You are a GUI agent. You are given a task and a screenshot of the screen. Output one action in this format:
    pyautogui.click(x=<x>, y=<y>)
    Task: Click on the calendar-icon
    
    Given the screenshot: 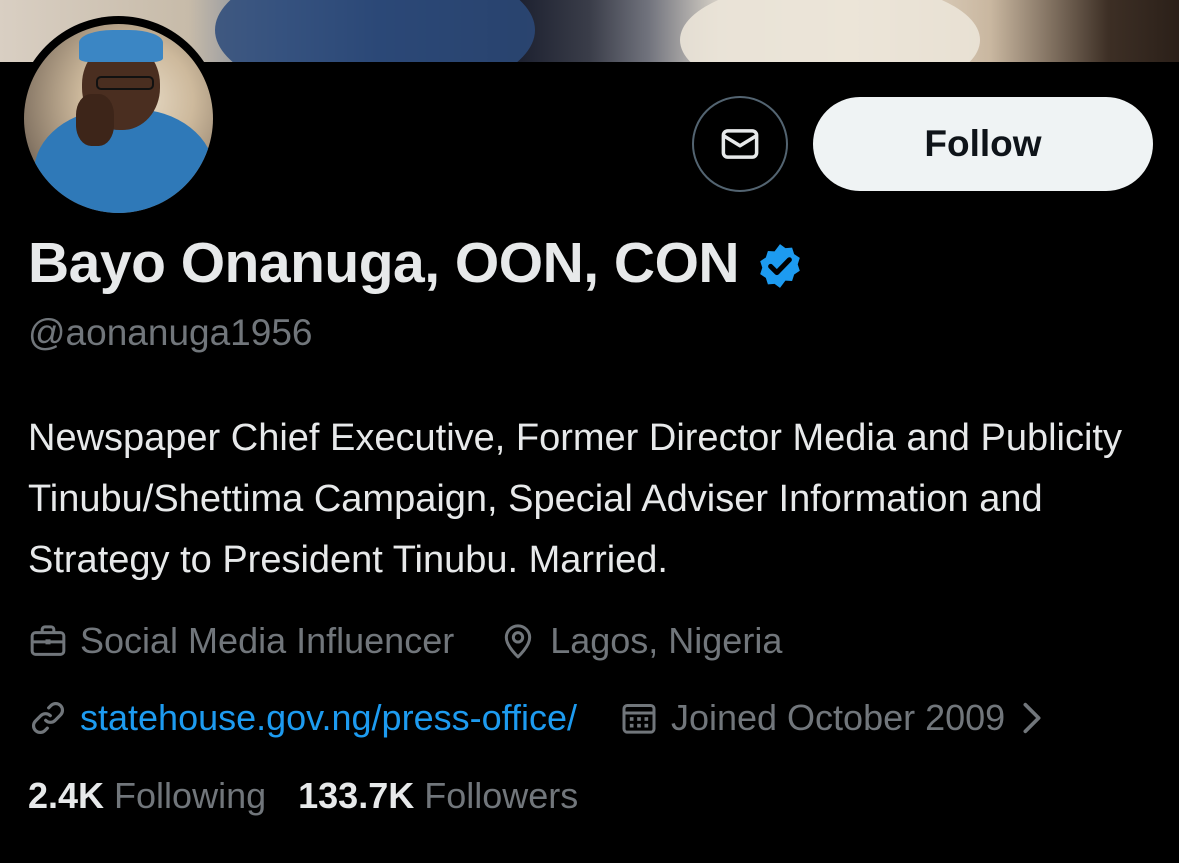 What is the action you would take?
    pyautogui.click(x=639, y=719)
    